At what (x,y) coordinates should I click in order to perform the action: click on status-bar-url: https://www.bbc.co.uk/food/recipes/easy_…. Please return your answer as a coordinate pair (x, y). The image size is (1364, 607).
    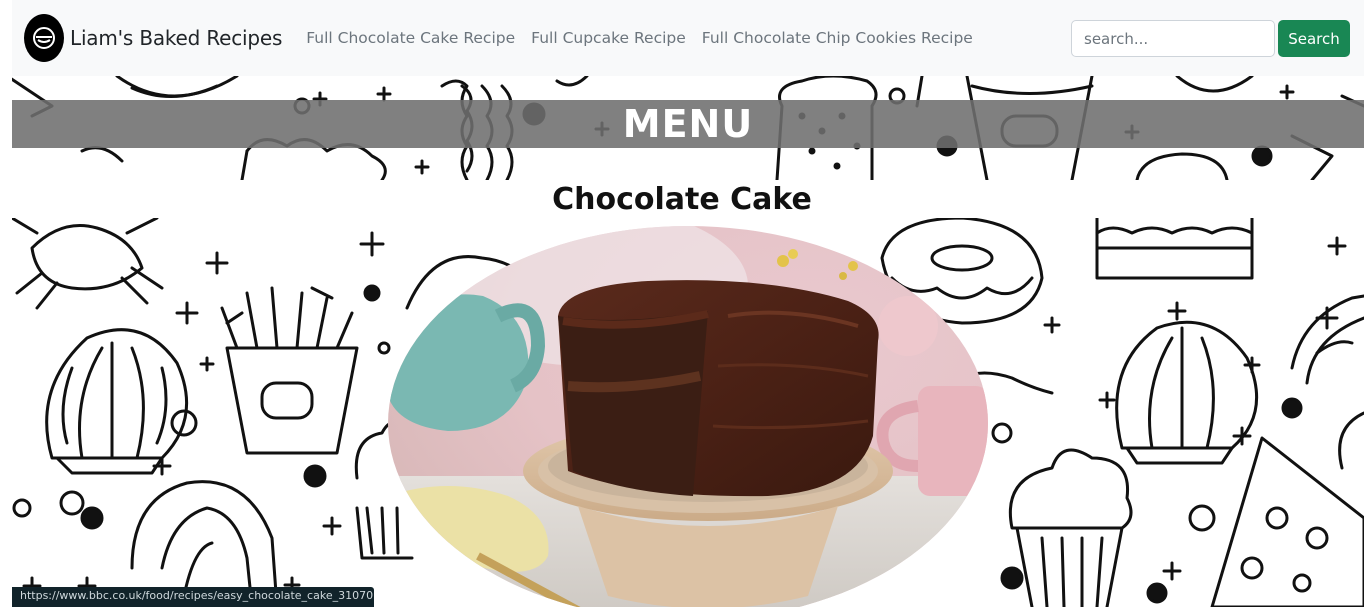
    Looking at the image, I should click on (193, 597).